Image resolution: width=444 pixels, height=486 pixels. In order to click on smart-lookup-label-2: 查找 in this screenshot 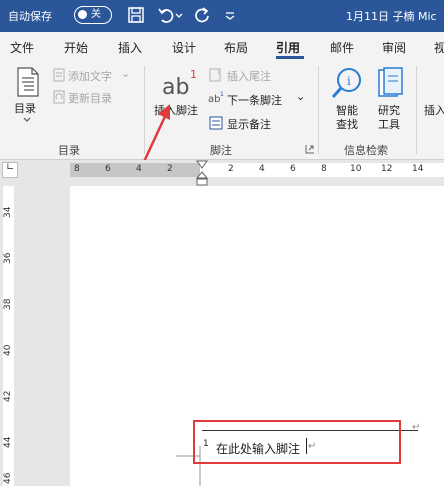, I will do `click(347, 124)`.